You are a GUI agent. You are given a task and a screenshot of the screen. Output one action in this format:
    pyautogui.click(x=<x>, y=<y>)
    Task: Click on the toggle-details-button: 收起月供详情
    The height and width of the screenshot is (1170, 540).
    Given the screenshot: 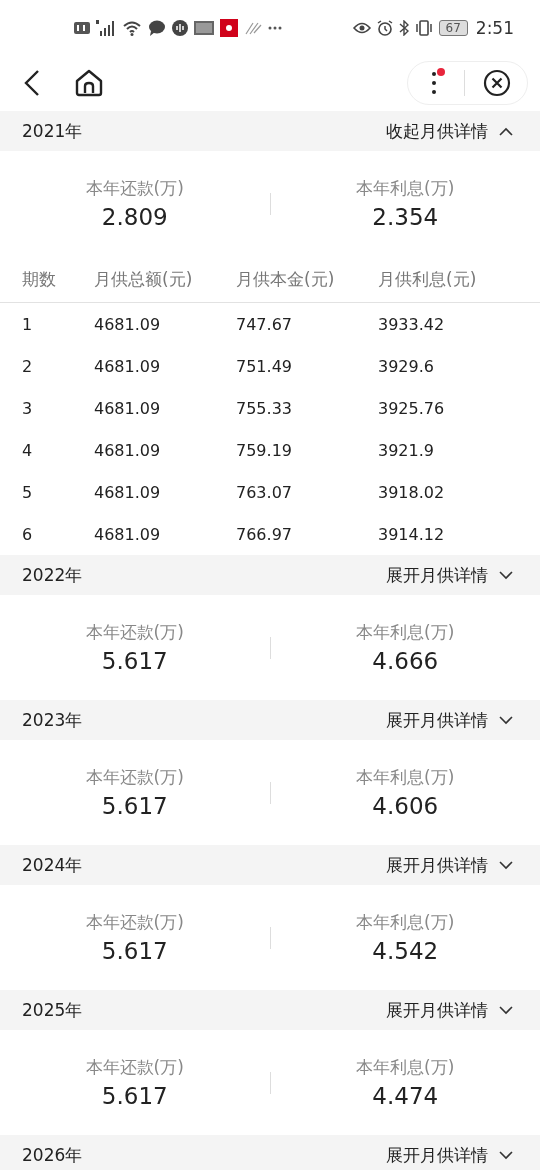 What is the action you would take?
    pyautogui.click(x=450, y=131)
    